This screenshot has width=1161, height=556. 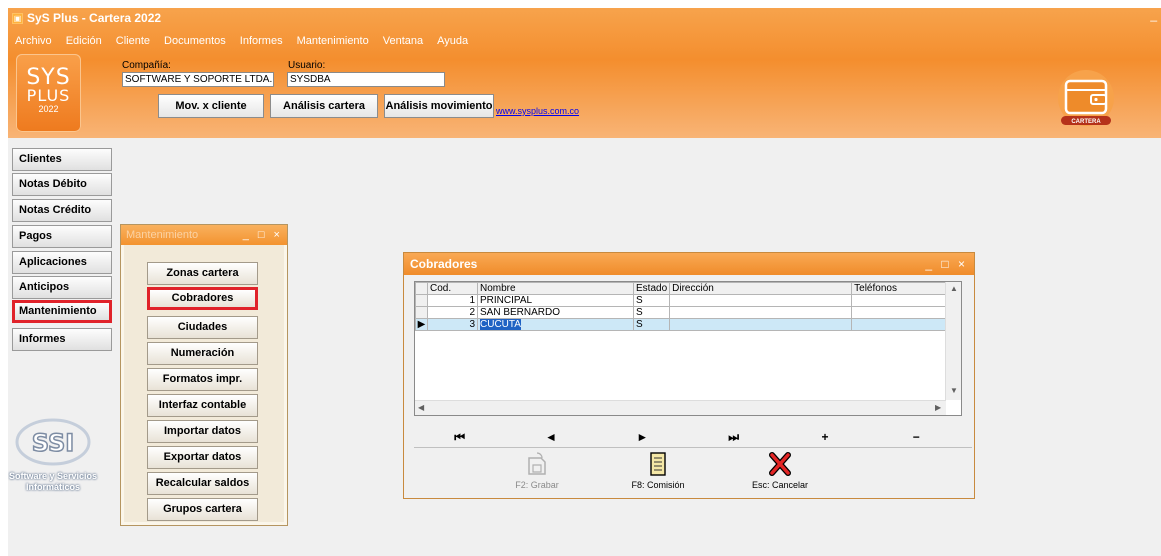 What do you see at coordinates (421, 407) in the screenshot?
I see `scroll-left-icon: ◀` at bounding box center [421, 407].